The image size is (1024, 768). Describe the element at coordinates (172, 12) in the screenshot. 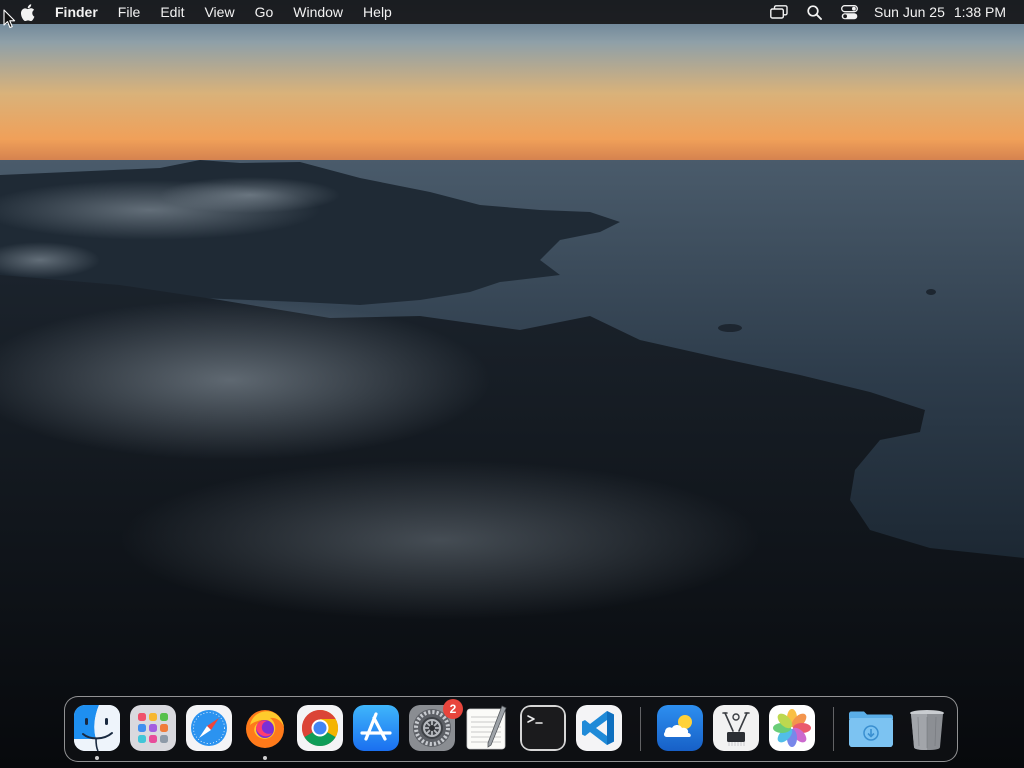

I see `menu-edit: Edit` at that location.